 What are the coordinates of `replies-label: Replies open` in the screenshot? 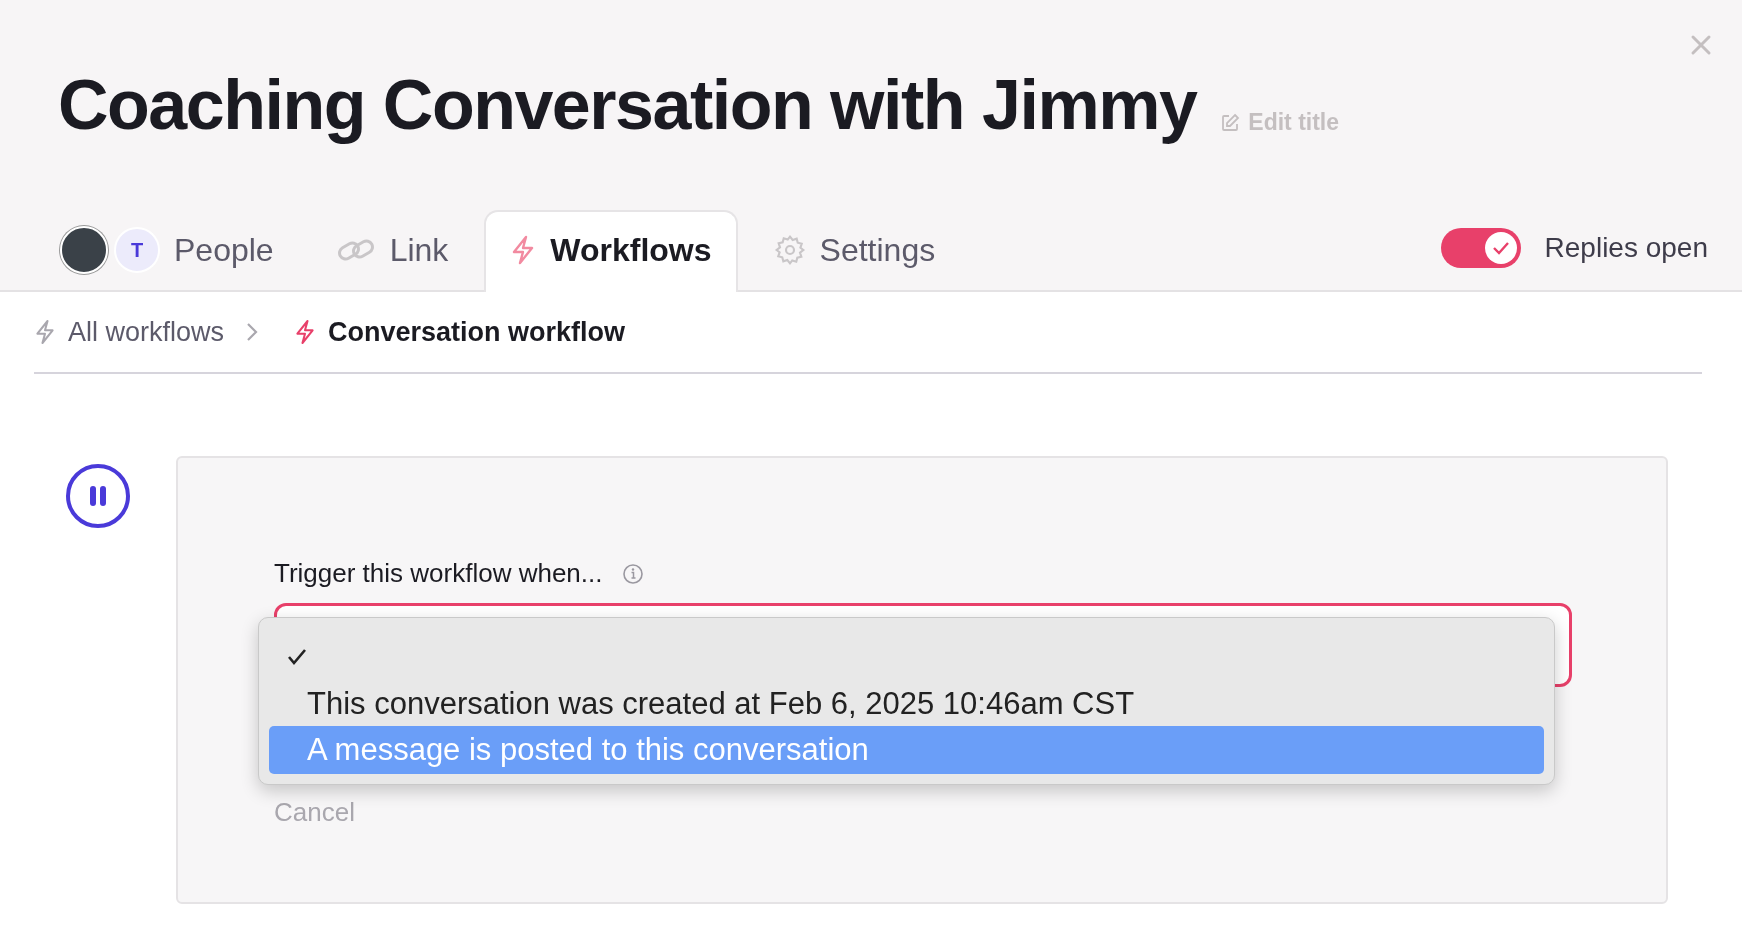 It's located at (1626, 248).